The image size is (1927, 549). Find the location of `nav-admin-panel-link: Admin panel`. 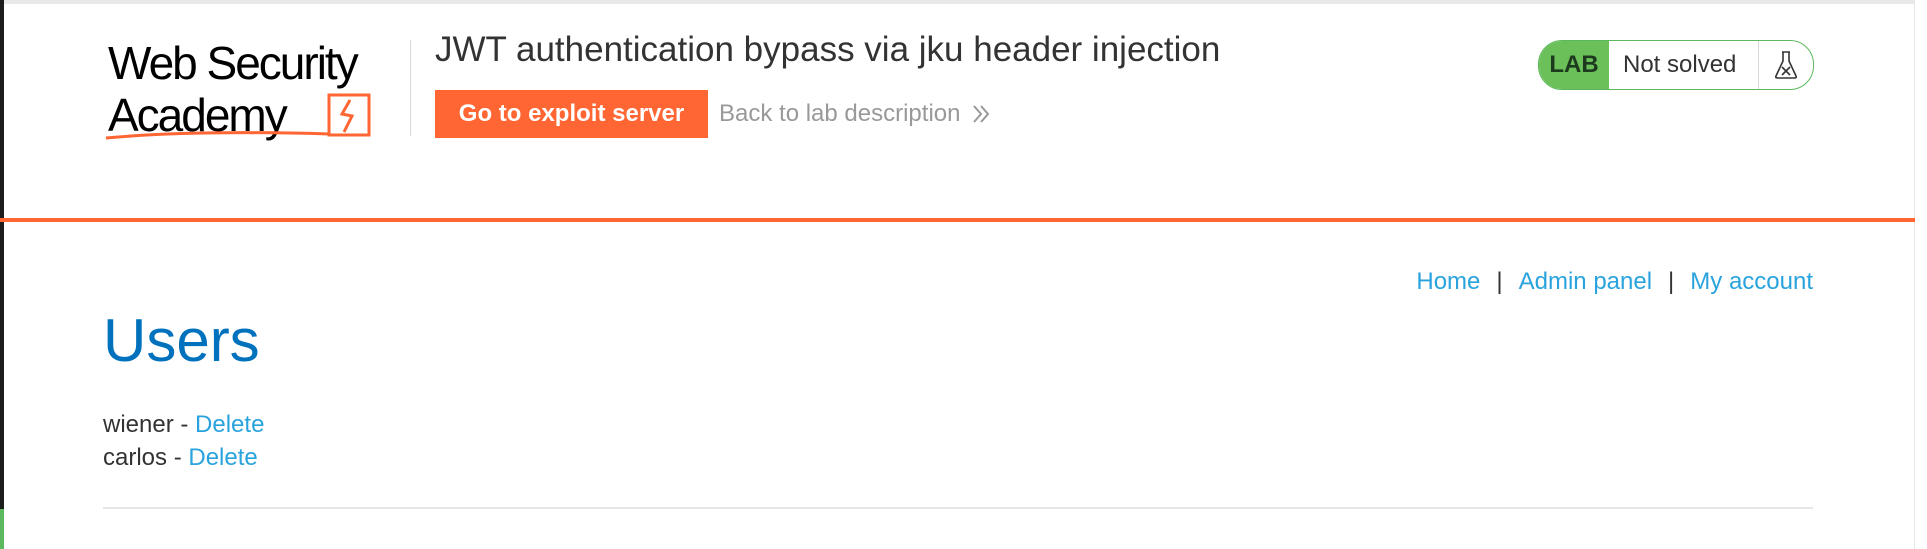

nav-admin-panel-link: Admin panel is located at coordinates (1585, 282).